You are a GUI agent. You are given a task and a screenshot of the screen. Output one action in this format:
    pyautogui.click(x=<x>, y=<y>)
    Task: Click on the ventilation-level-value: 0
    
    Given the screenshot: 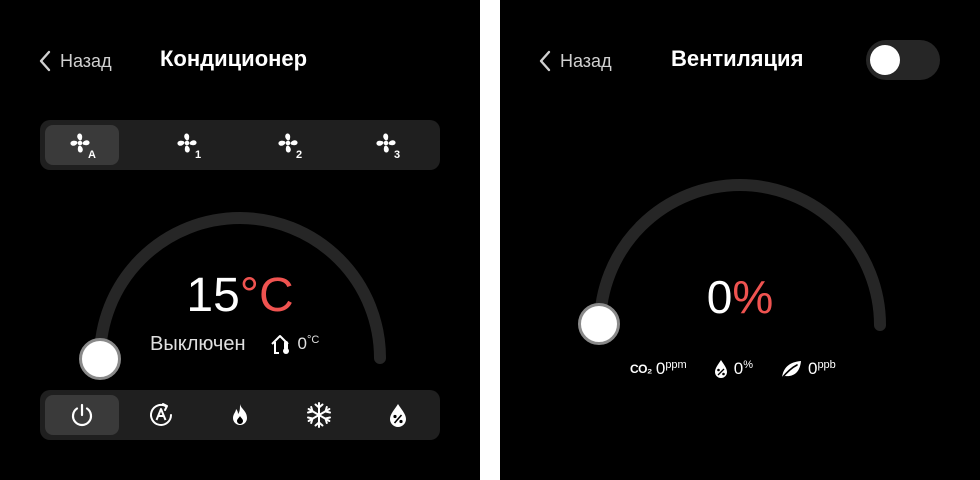 What is the action you would take?
    pyautogui.click(x=719, y=297)
    